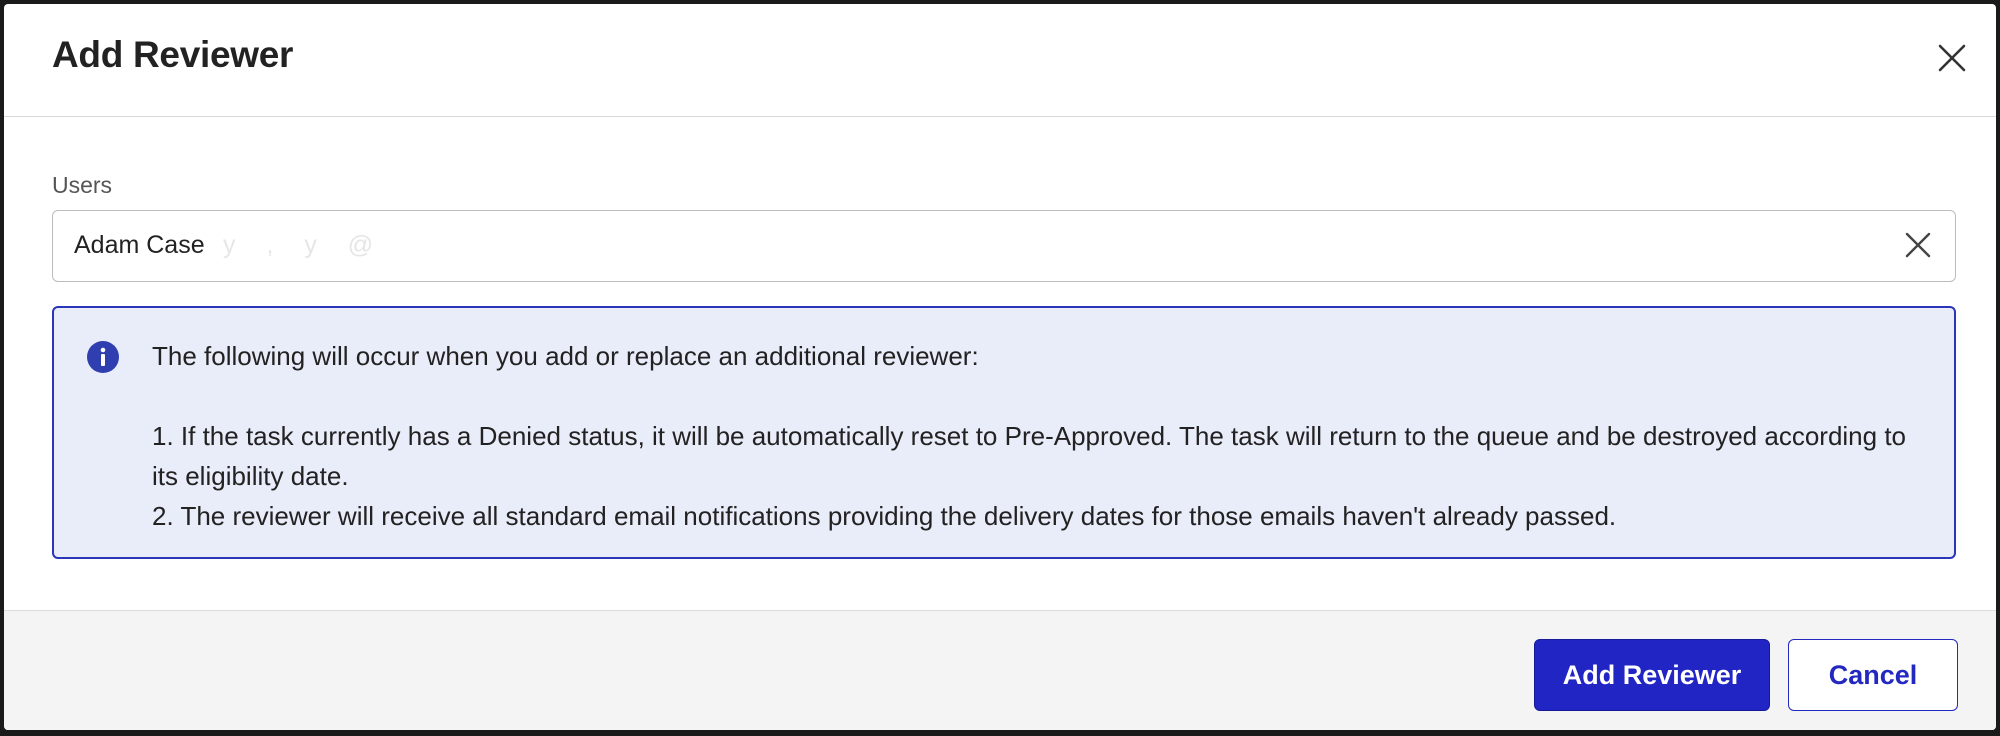  I want to click on cancel-button: Cancel, so click(1873, 675).